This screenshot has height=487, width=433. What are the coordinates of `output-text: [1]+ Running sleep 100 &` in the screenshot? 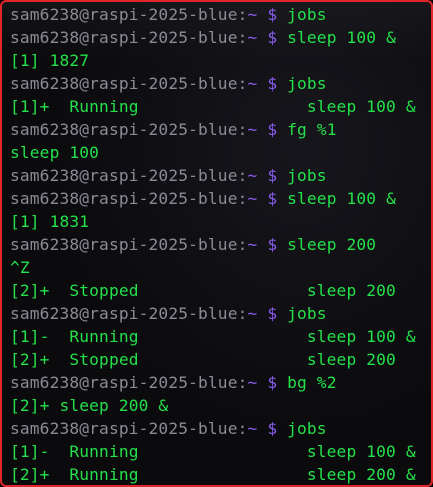 It's located at (213, 106).